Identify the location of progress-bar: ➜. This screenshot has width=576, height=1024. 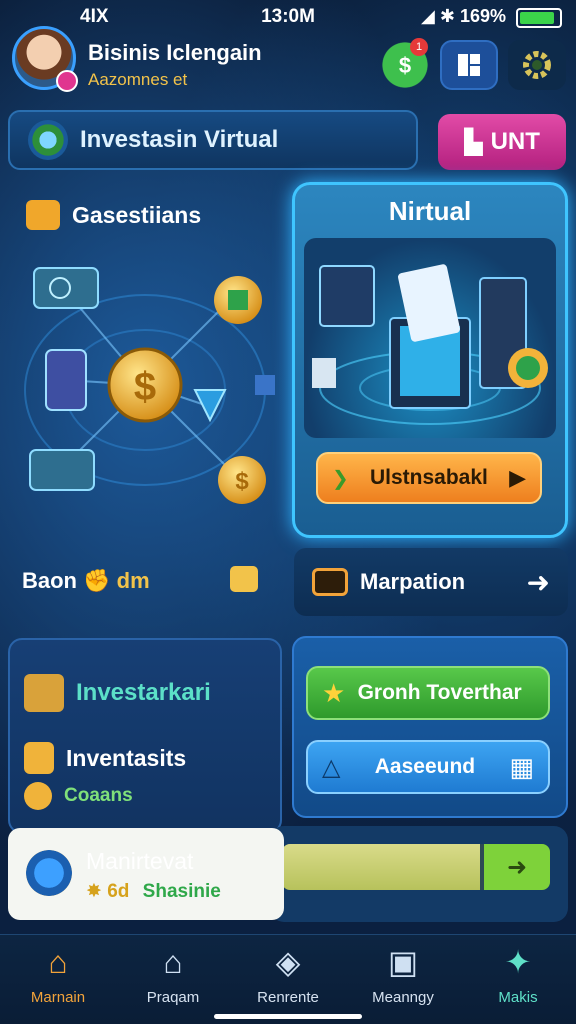
(416, 867).